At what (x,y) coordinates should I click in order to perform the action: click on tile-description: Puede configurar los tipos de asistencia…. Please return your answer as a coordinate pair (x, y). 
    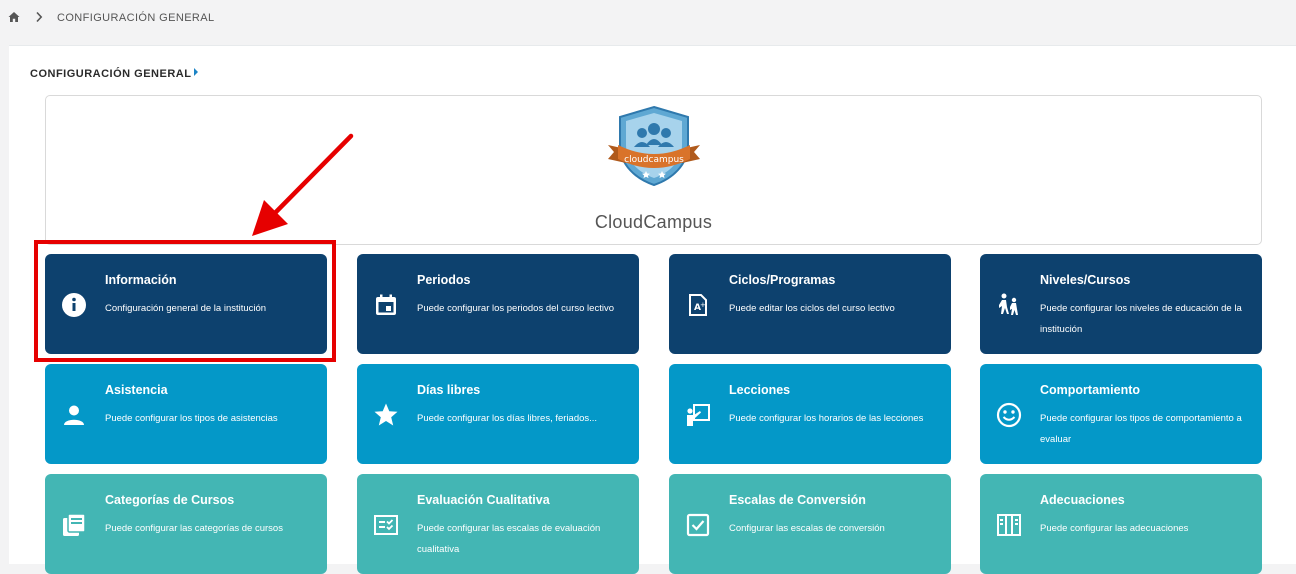
    Looking at the image, I should click on (191, 418).